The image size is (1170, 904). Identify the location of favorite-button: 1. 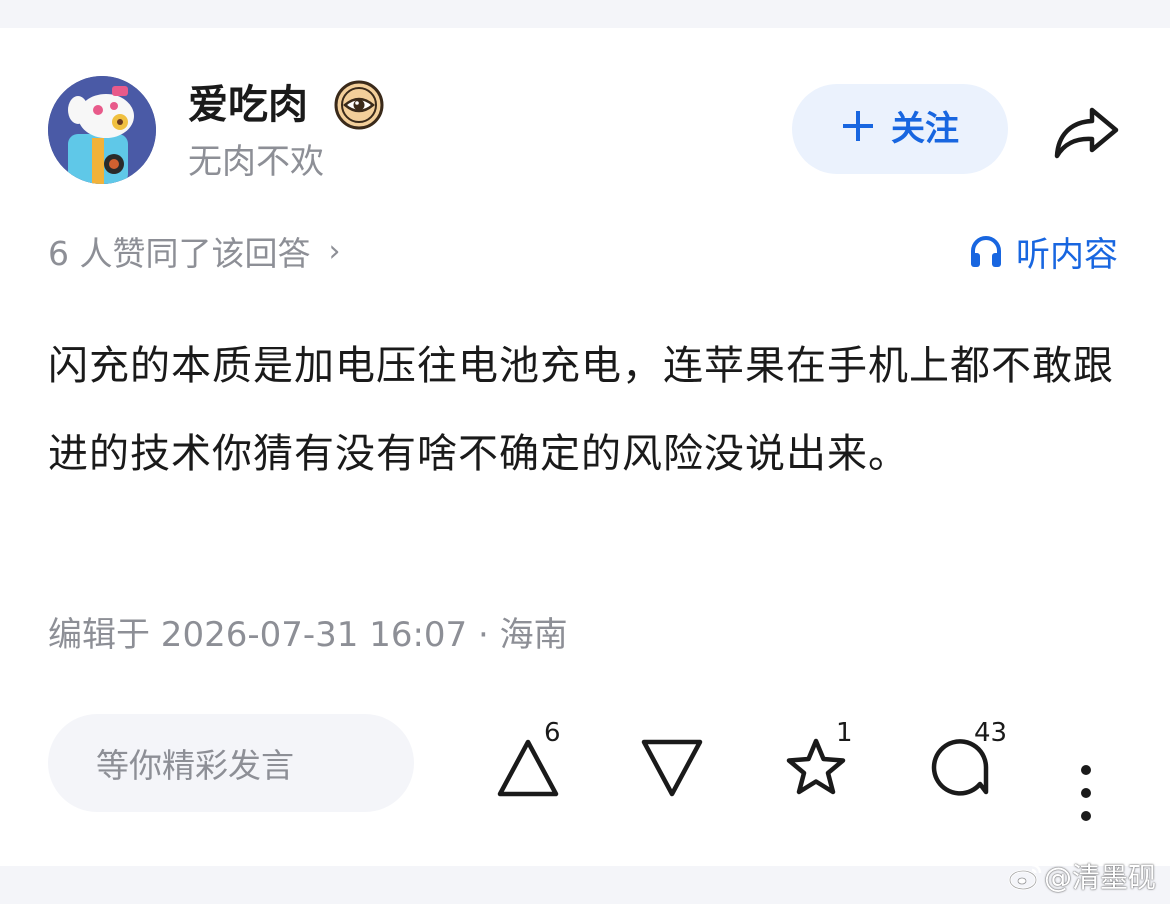
(824, 764).